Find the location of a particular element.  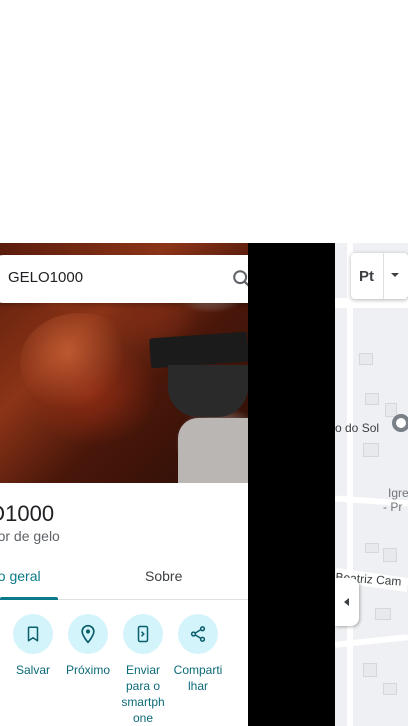

map-label-fragment: - Pr is located at coordinates (393, 507).